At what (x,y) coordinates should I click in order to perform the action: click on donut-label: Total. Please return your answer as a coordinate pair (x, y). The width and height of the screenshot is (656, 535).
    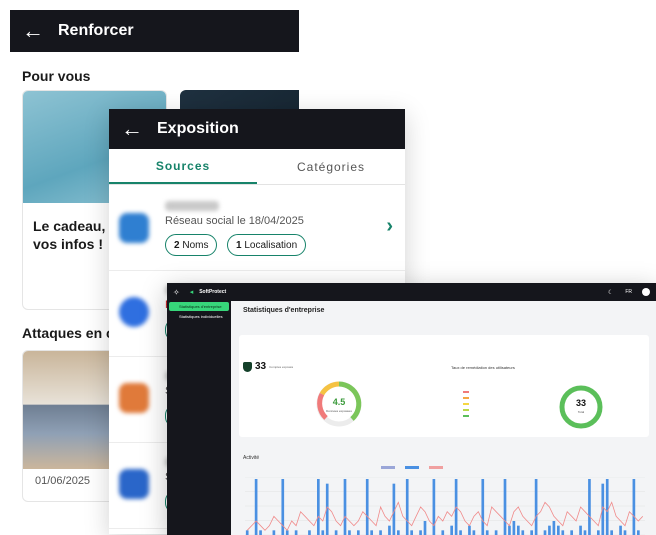
    Looking at the image, I should click on (581, 412).